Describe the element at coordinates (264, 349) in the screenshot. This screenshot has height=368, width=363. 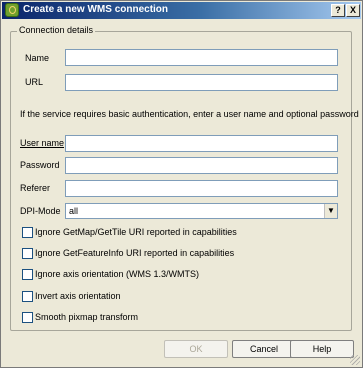
I see `cancel-button: Cancel` at that location.